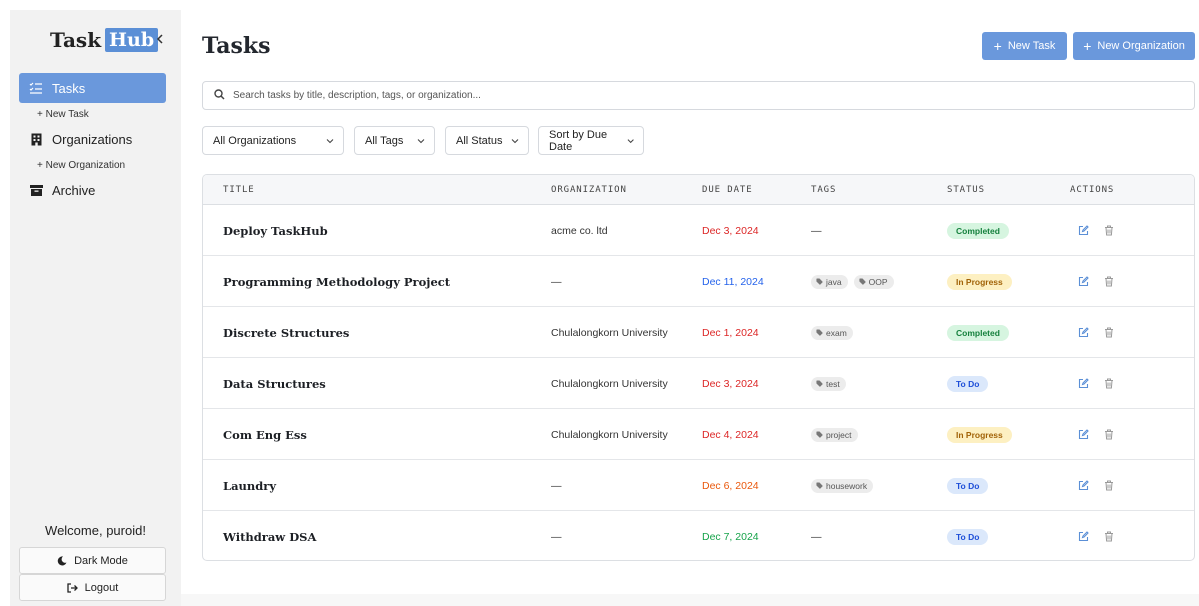  Describe the element at coordinates (239, 190) in the screenshot. I see `column-header-title: TITLE` at that location.